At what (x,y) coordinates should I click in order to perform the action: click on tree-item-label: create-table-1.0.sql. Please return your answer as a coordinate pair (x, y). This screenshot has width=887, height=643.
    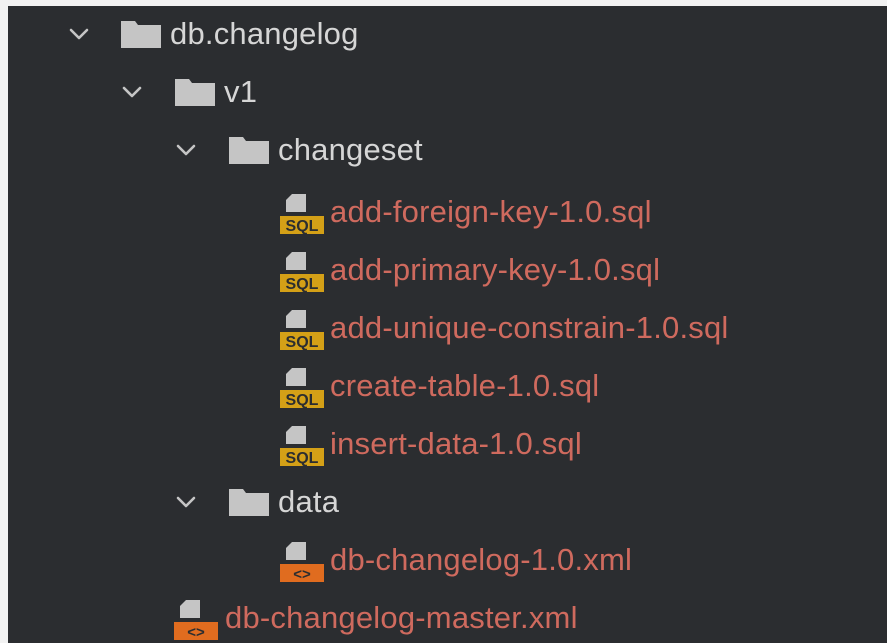
    Looking at the image, I should click on (465, 385).